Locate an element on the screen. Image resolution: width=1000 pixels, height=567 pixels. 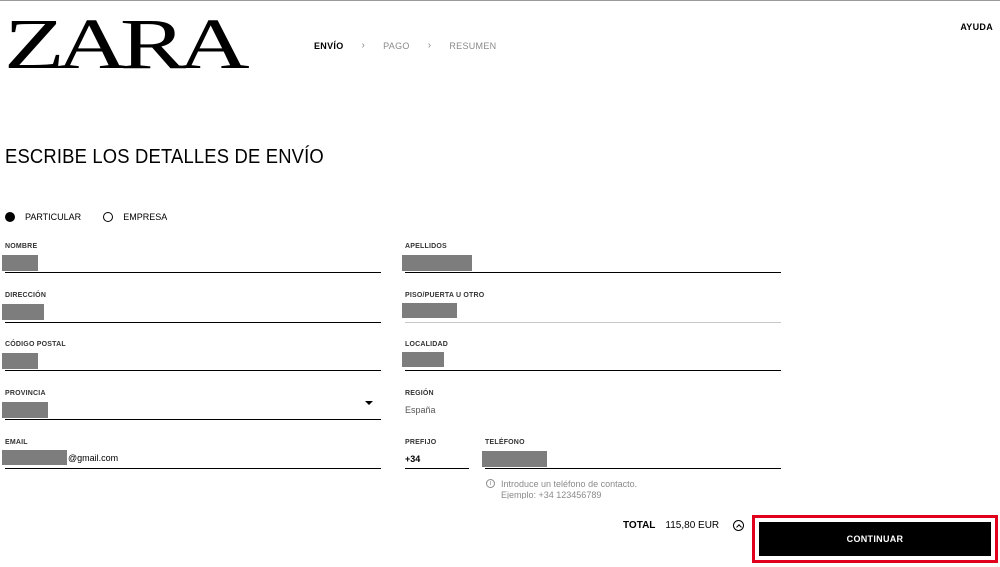
apellidos-field: APELLIDOS is located at coordinates (591, 259).